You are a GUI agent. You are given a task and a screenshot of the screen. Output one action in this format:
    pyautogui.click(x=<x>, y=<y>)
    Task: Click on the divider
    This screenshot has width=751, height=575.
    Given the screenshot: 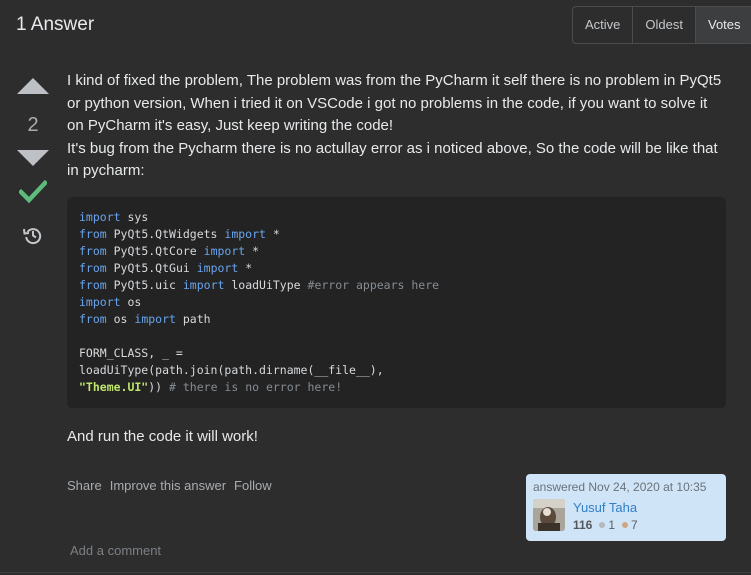 What is the action you would take?
    pyautogui.click(x=375, y=572)
    